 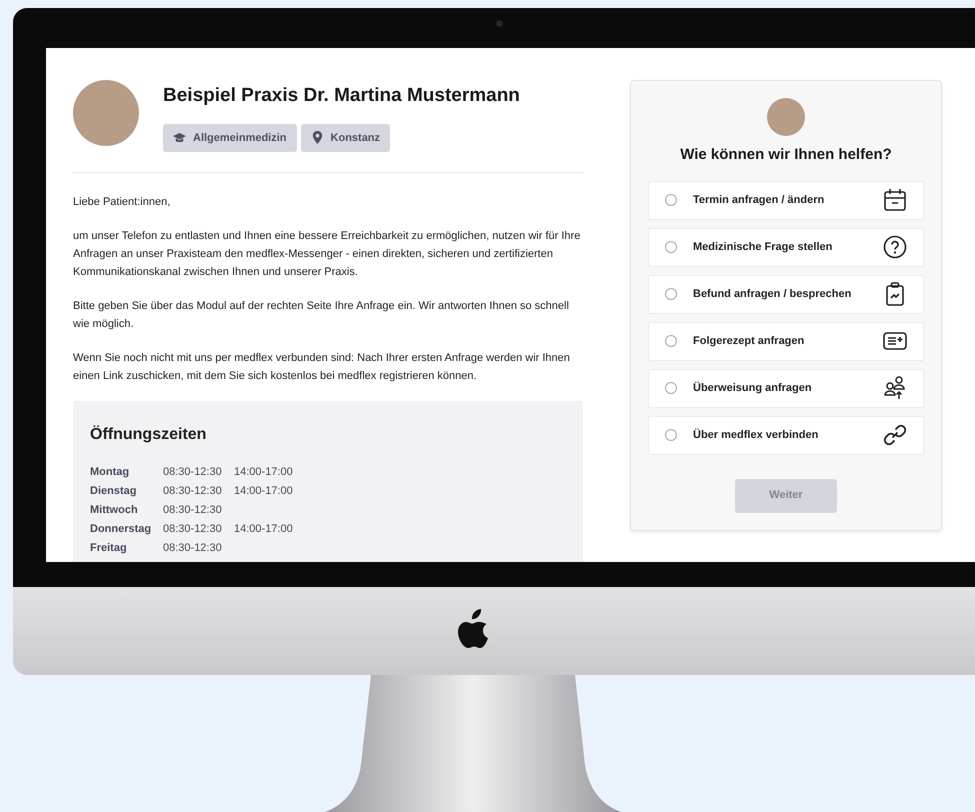 I want to click on specialty-tag: Allgemeinmedizin, so click(x=230, y=138).